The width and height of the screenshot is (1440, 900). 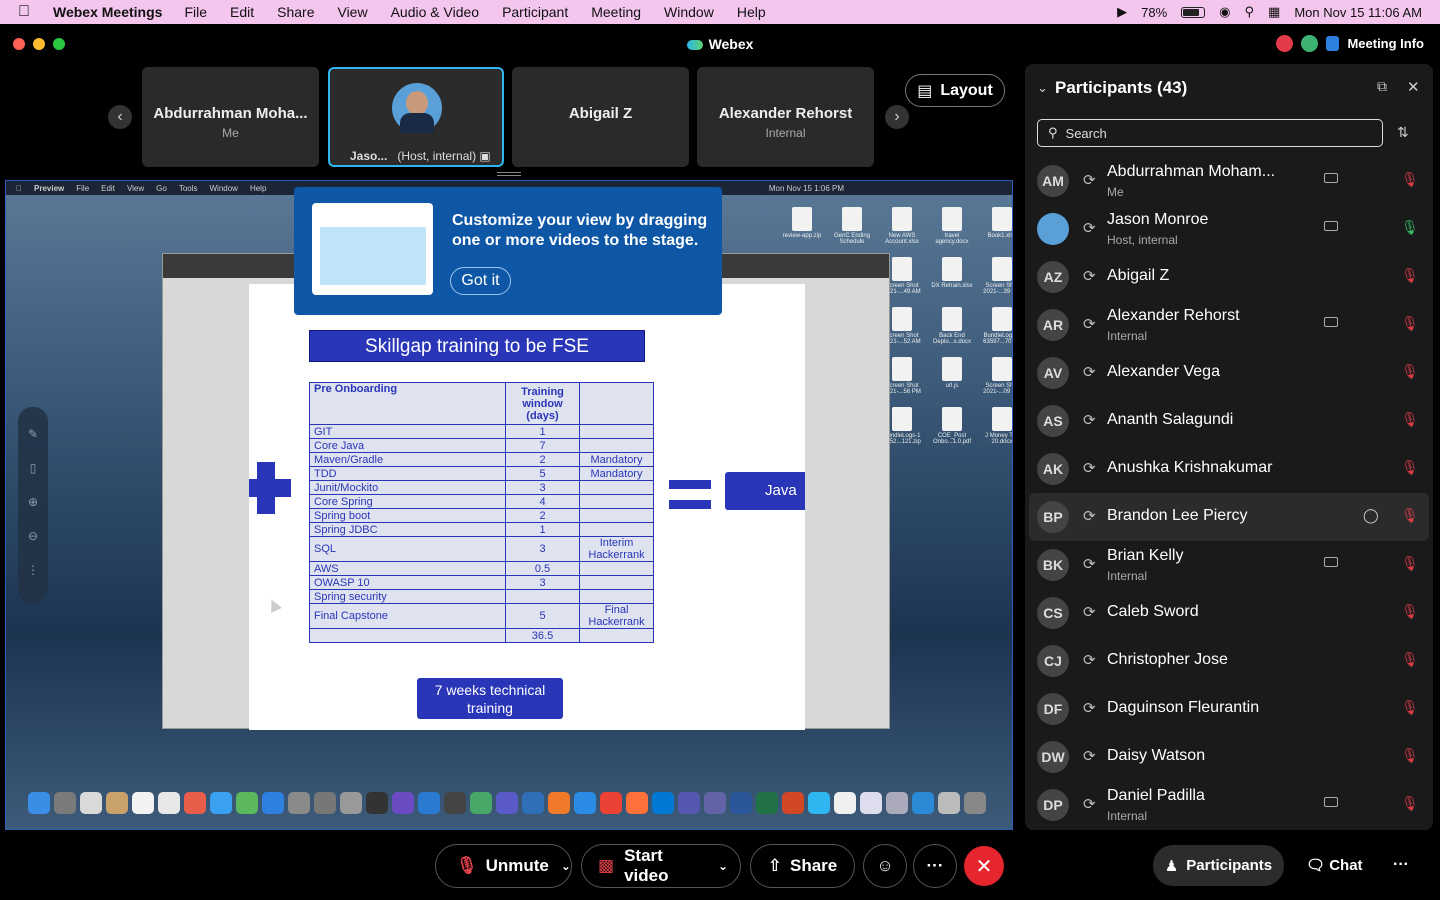 What do you see at coordinates (1410, 227) in the screenshot?
I see `mic-on-icon: 🎙` at bounding box center [1410, 227].